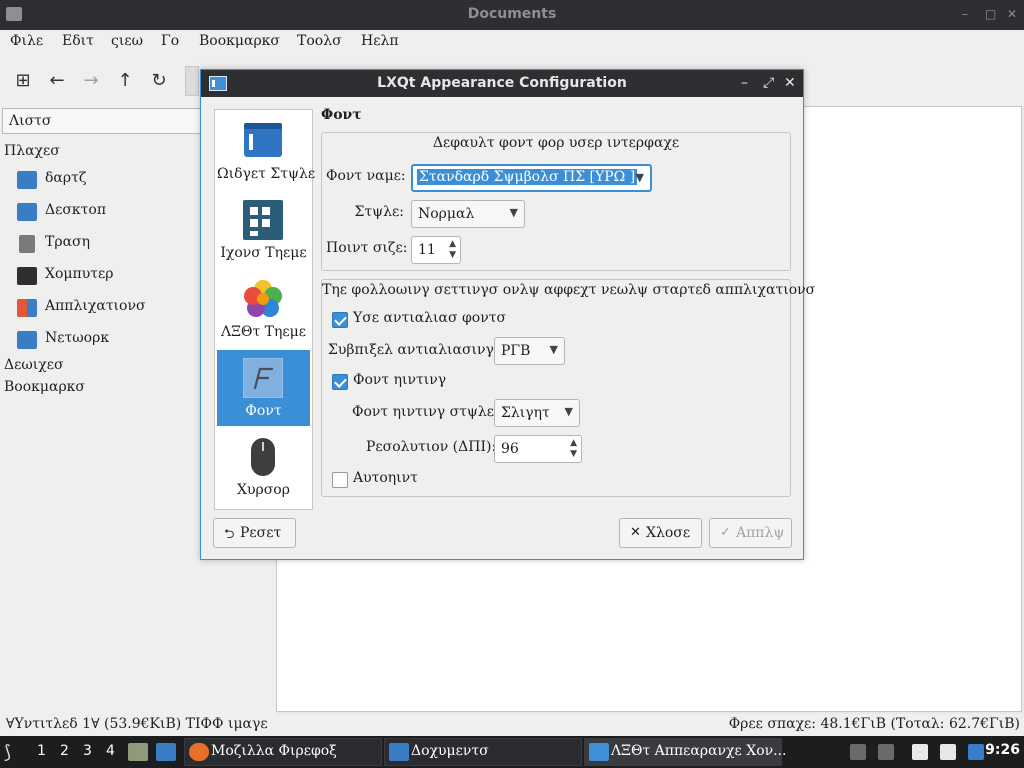  Describe the element at coordinates (529, 351) in the screenshot. I see `subpixel-select: ΡΓΒ ▼` at that location.